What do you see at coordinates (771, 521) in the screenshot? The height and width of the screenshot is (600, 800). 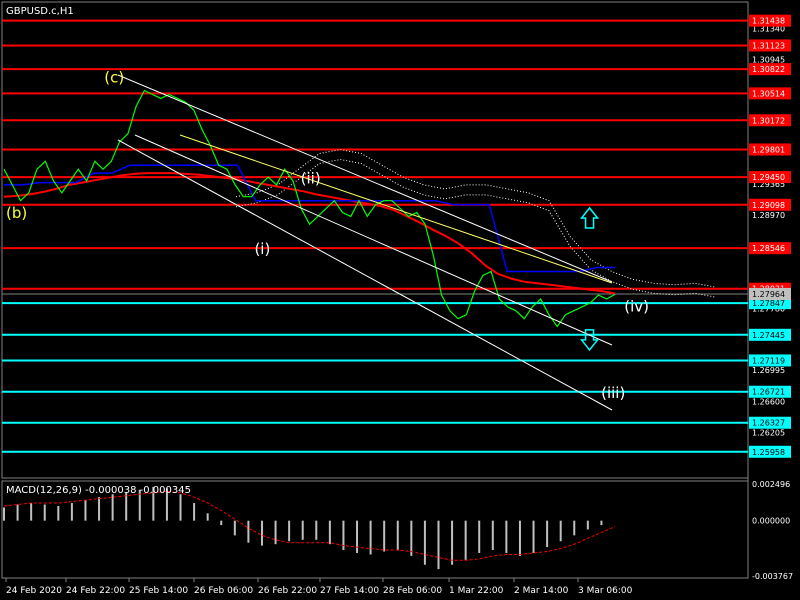 I see `macd-axis-tick: 0.000000` at bounding box center [771, 521].